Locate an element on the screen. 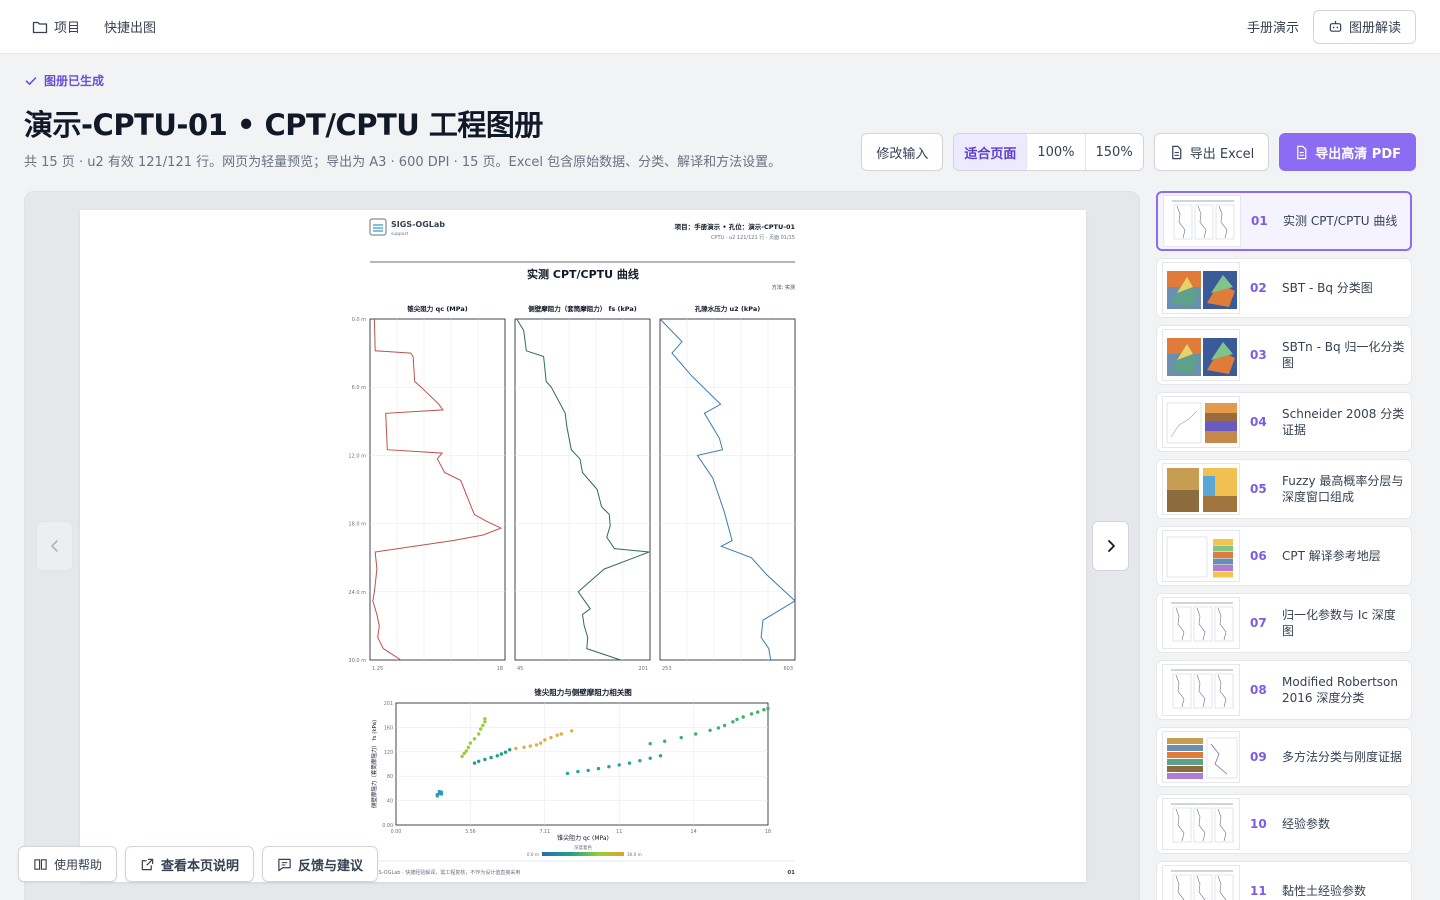 The image size is (1440, 900). thumbnail-page-09: 09 多方法分类与刚度证据 is located at coordinates (1284, 757).